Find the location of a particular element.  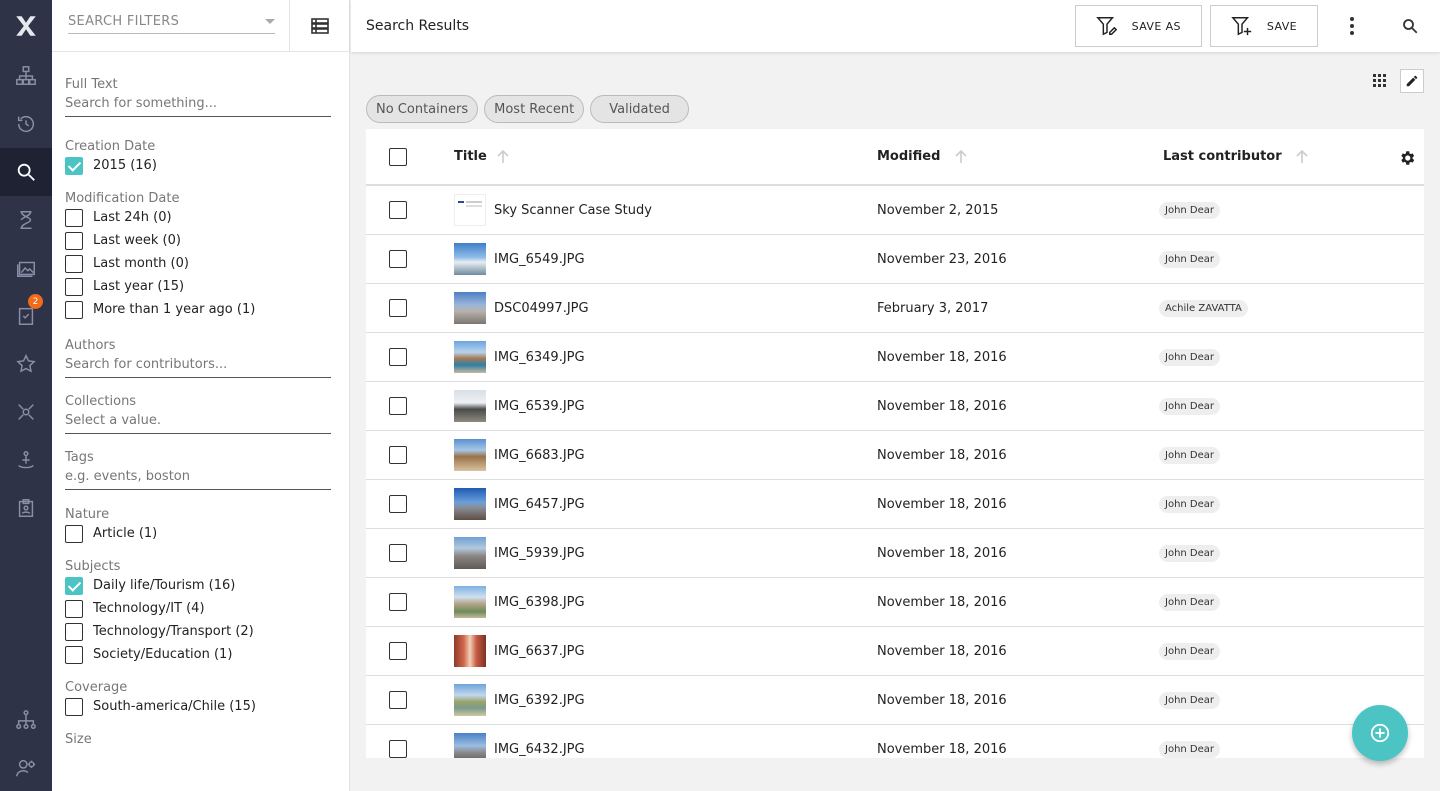

create-button is located at coordinates (1380, 733).